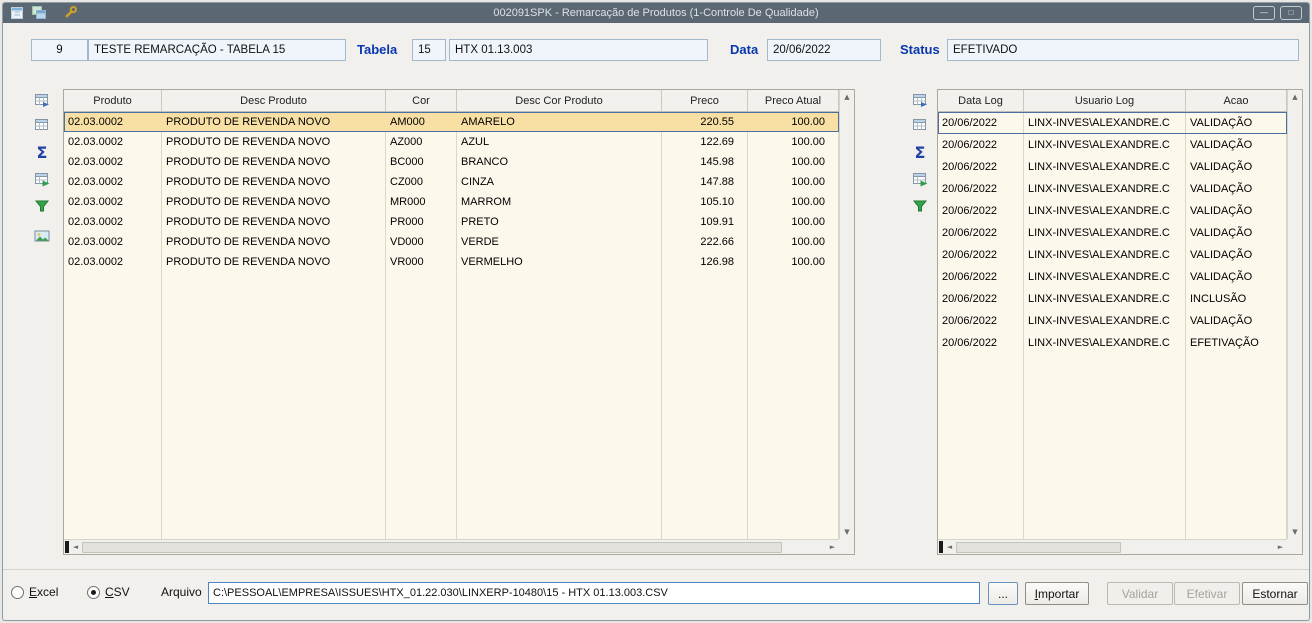  I want to click on cell: 02.03.0002, so click(96, 162).